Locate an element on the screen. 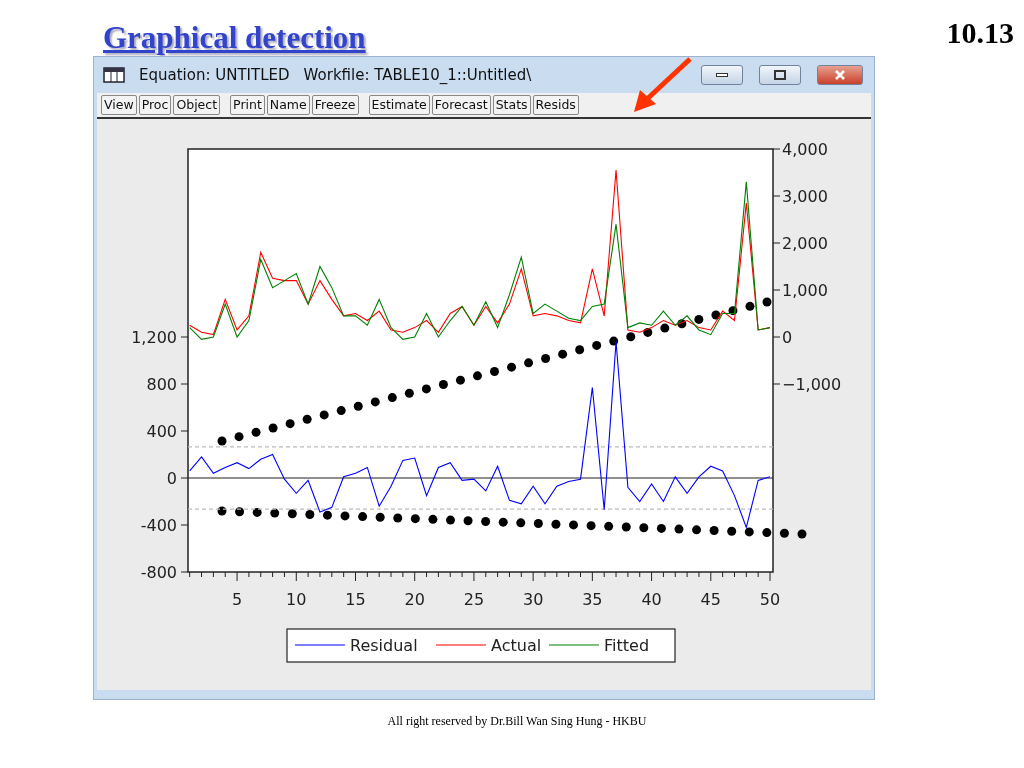 Image resolution: width=1024 pixels, height=768 pixels. axis-label: -800 is located at coordinates (158, 572).